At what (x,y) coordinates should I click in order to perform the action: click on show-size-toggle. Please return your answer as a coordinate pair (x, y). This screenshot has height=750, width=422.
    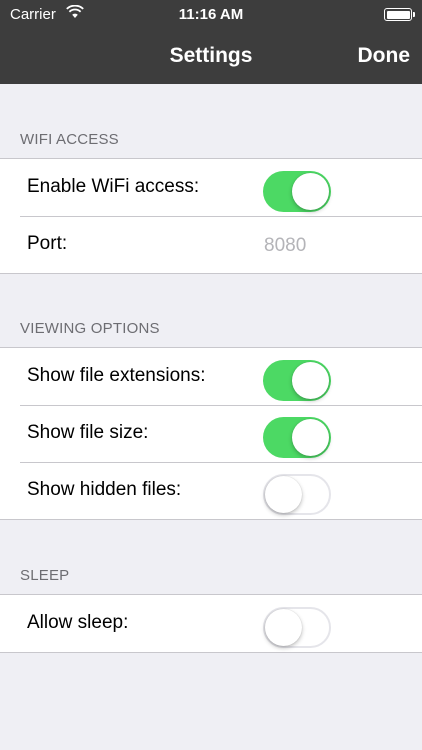
    Looking at the image, I should click on (297, 437).